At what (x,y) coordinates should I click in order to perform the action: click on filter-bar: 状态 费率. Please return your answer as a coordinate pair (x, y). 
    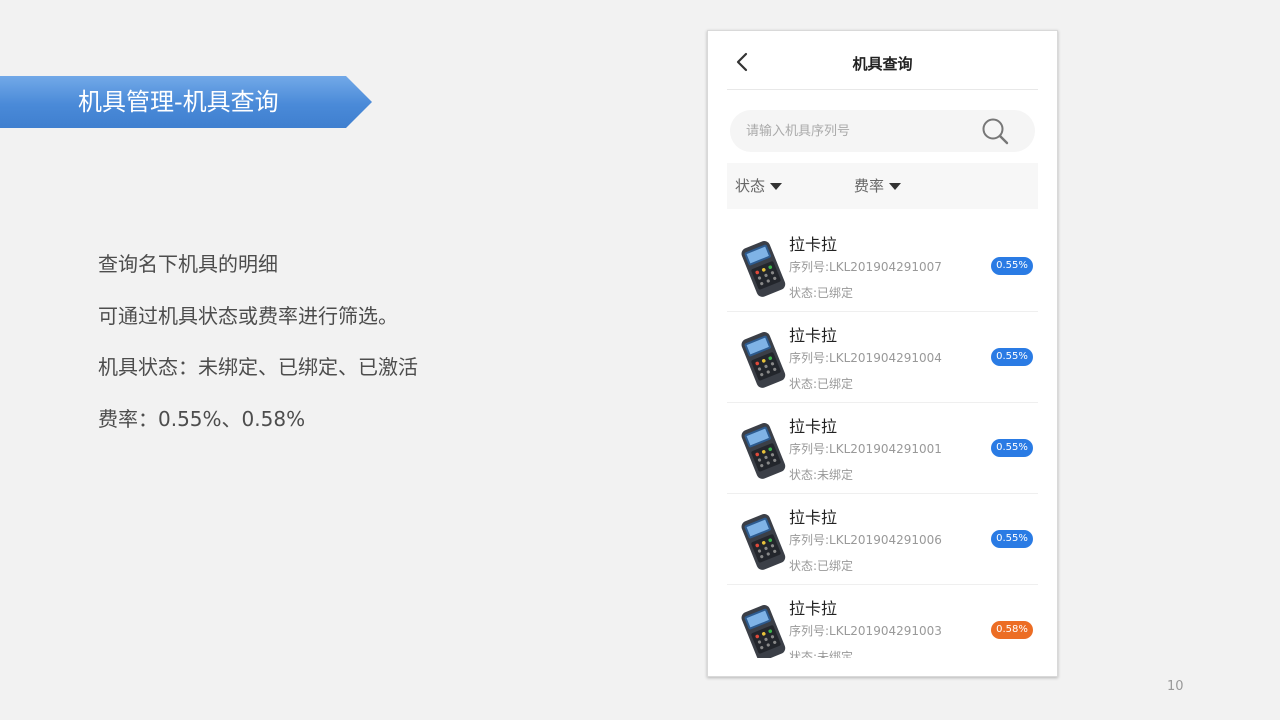
    Looking at the image, I should click on (882, 186).